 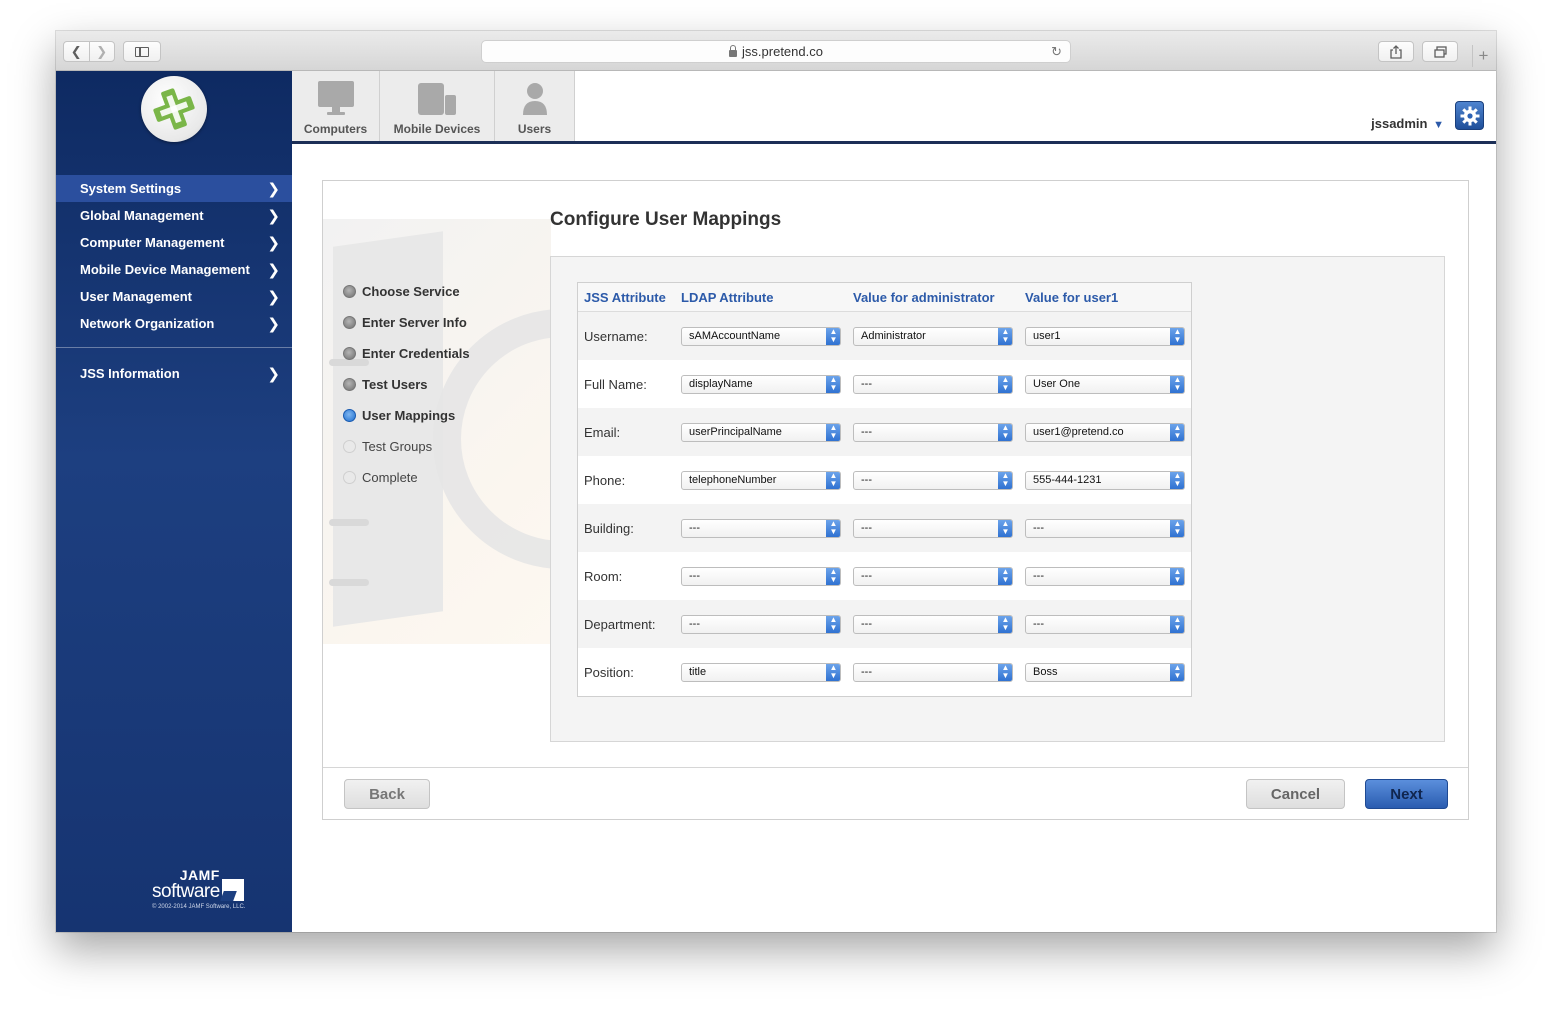 I want to click on ldap-attribute-select: title ▲ ▼, so click(x=761, y=672).